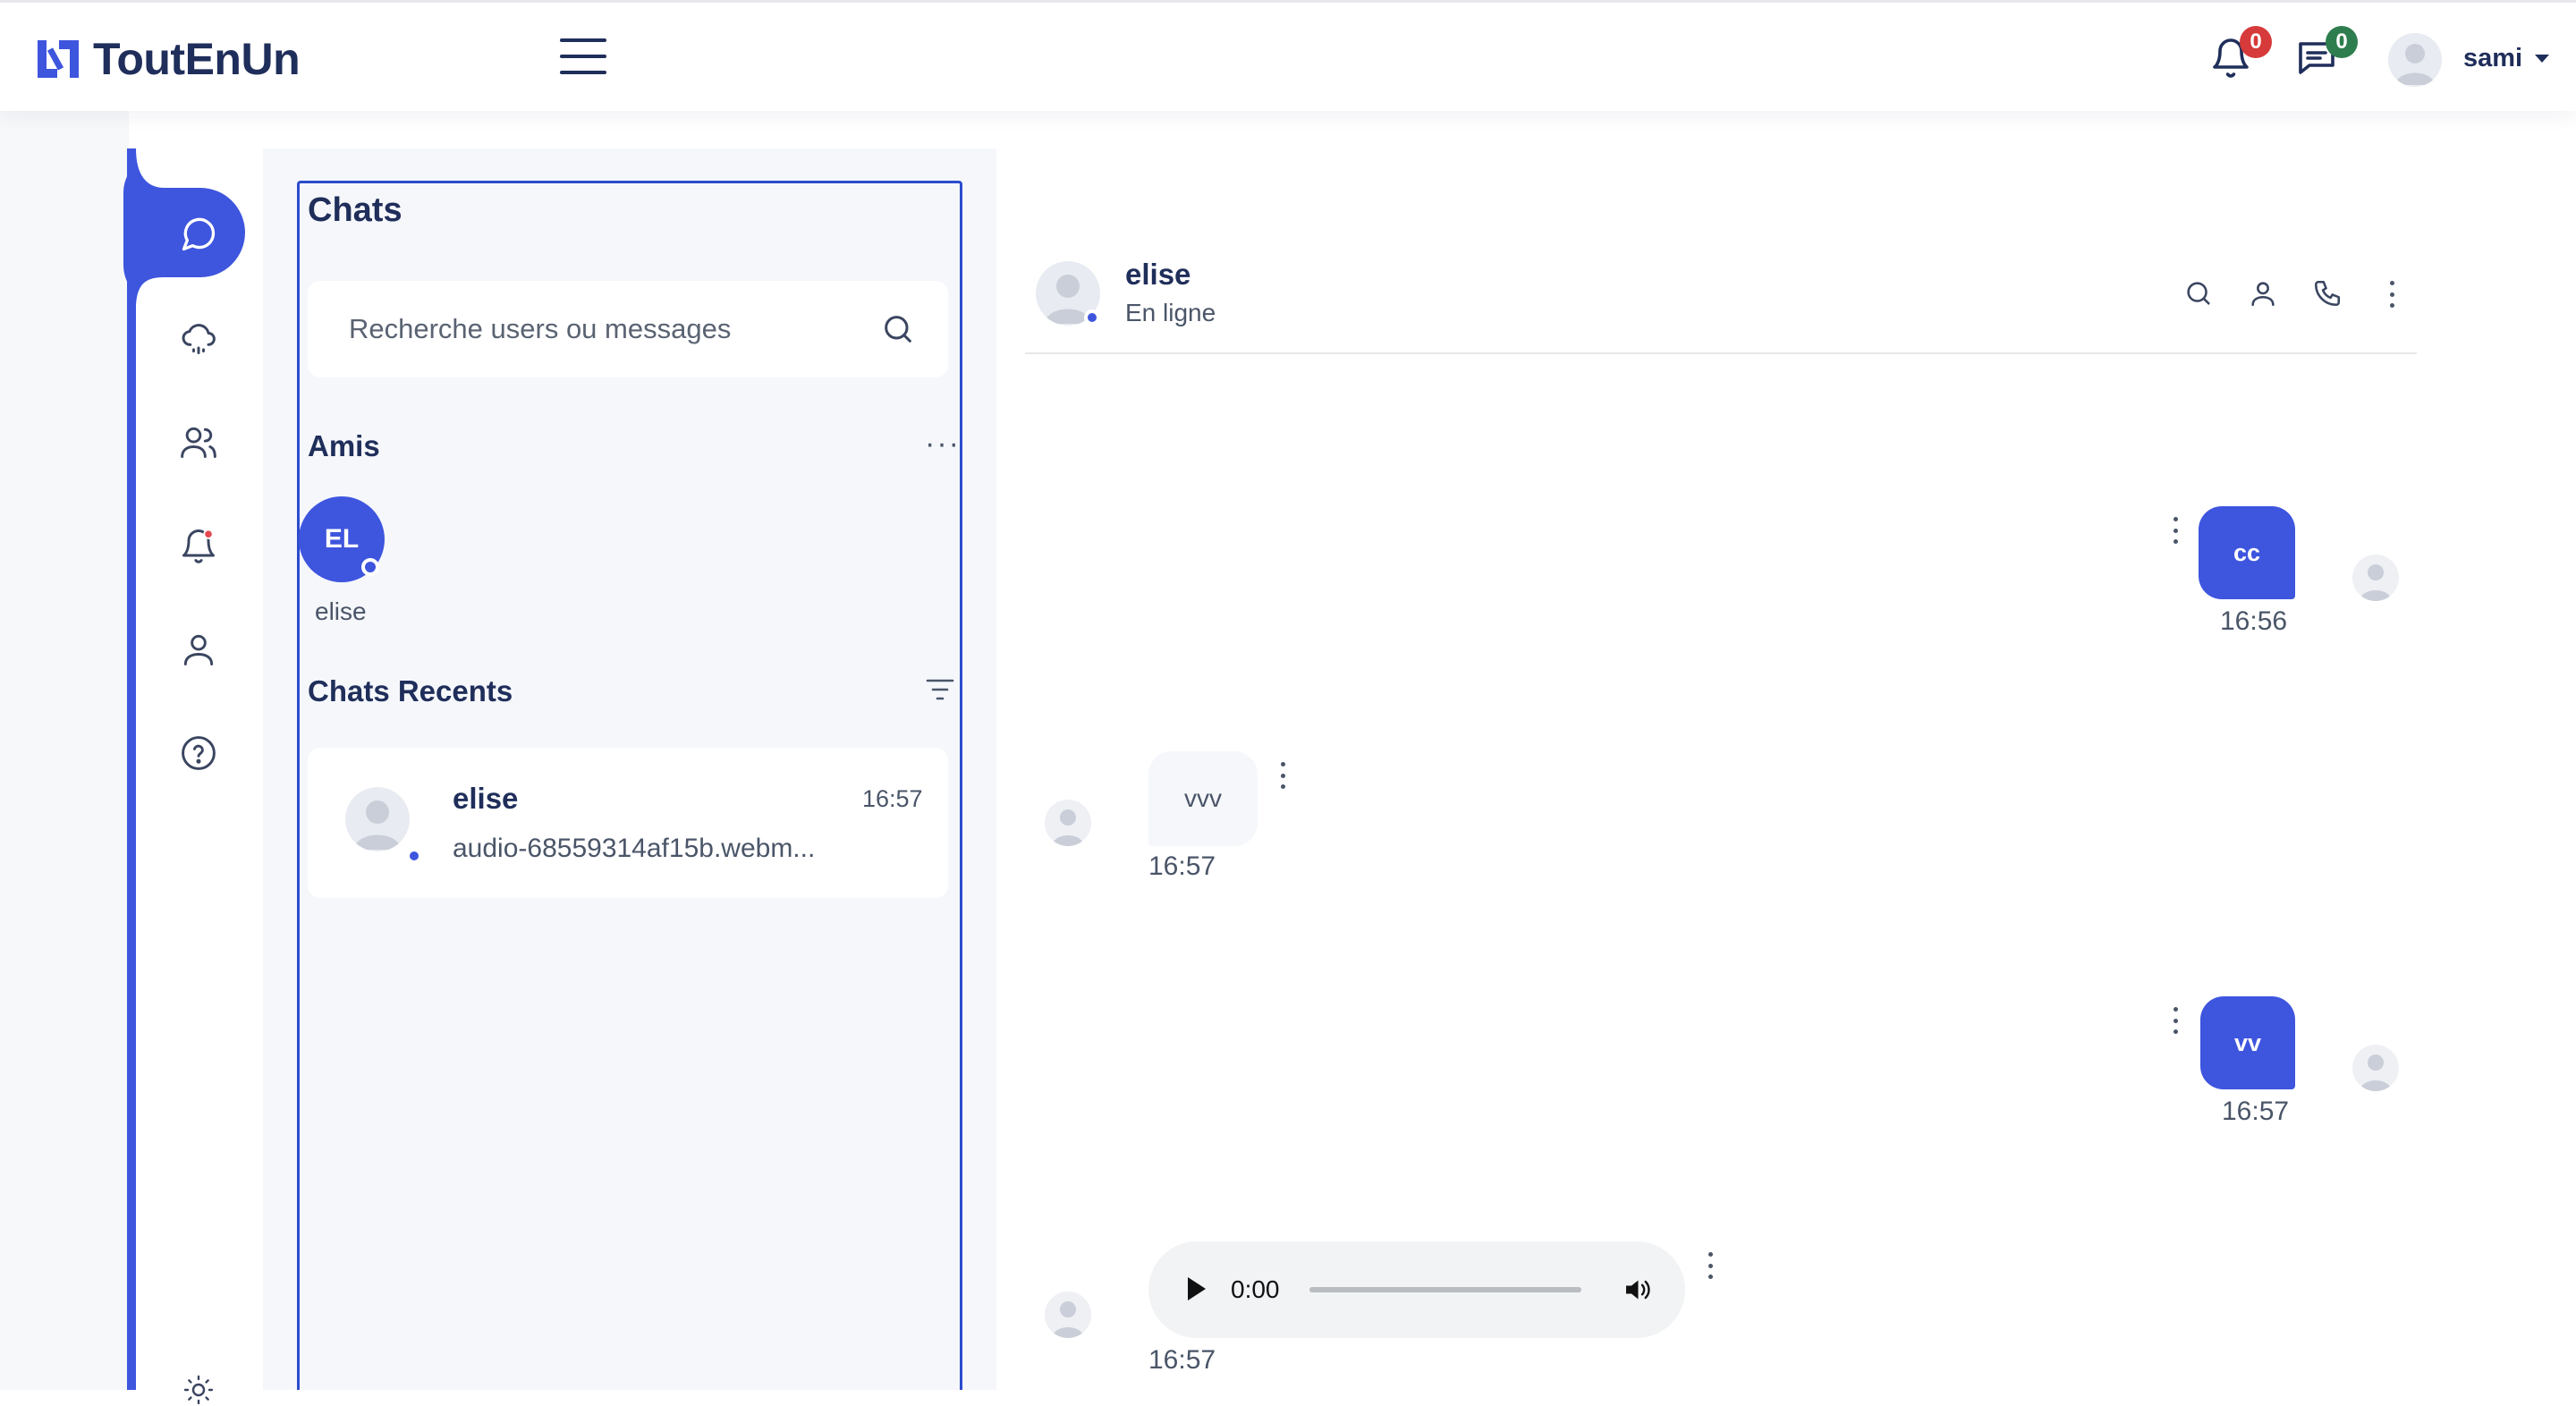  I want to click on logo: ToutEnUn, so click(167, 59).